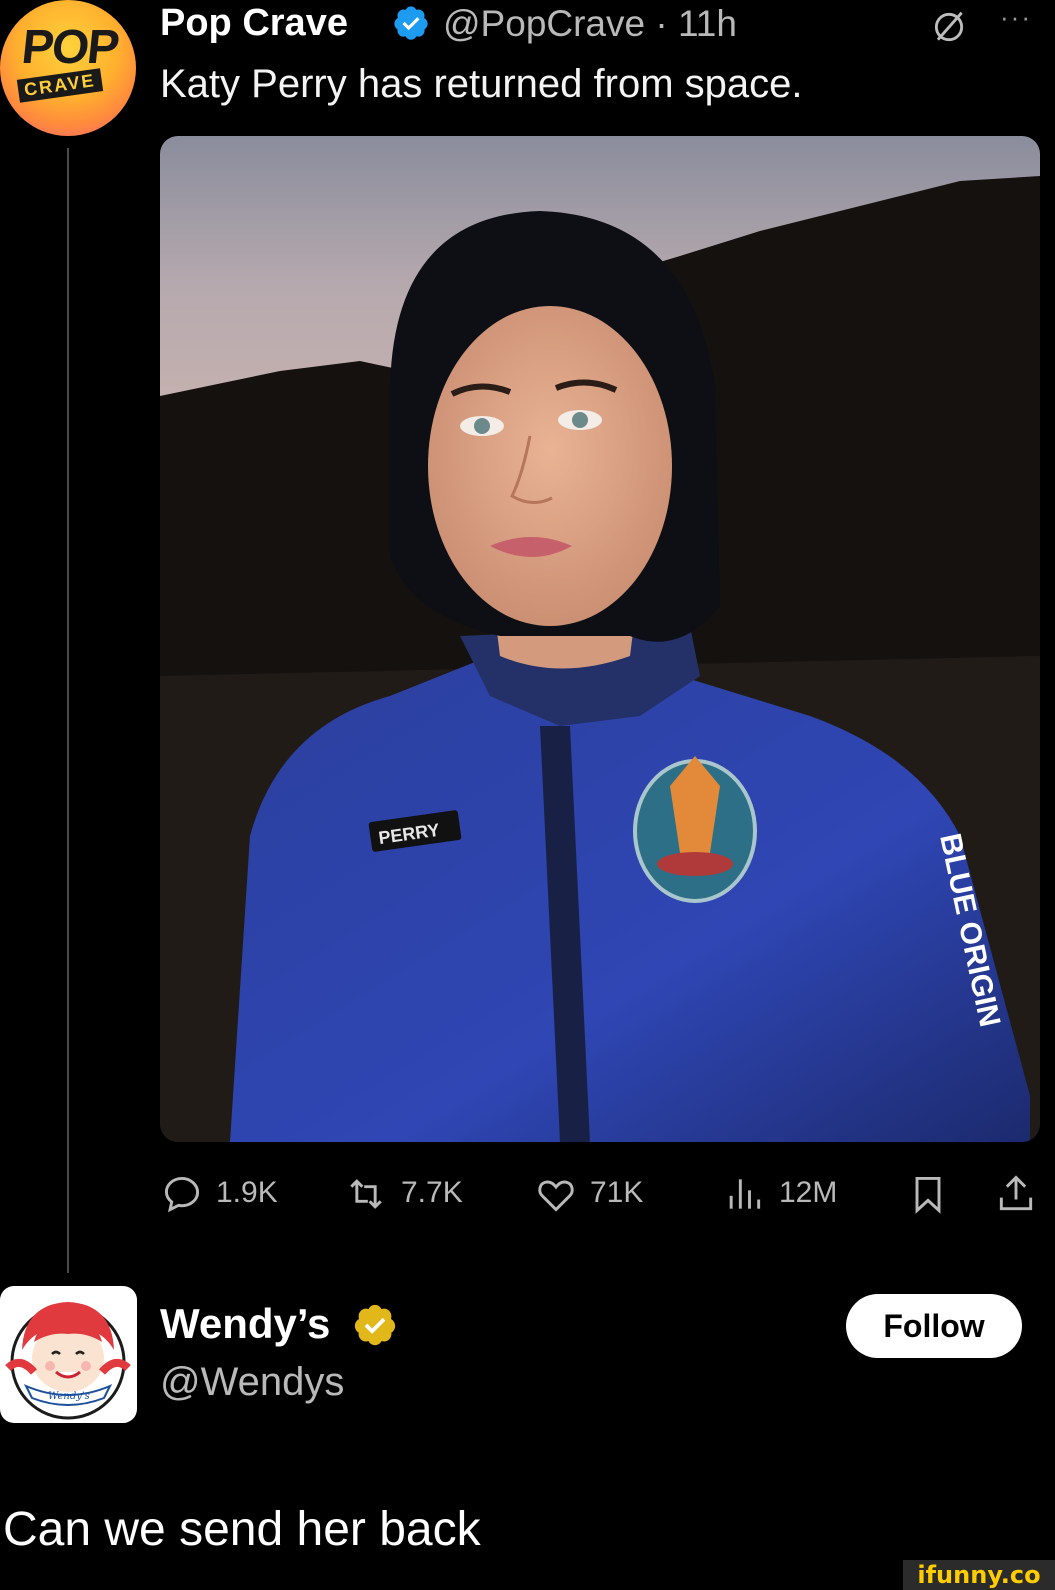 The height and width of the screenshot is (1590, 1055). Describe the element at coordinates (808, 1192) in the screenshot. I see `views-count: 12M` at that location.